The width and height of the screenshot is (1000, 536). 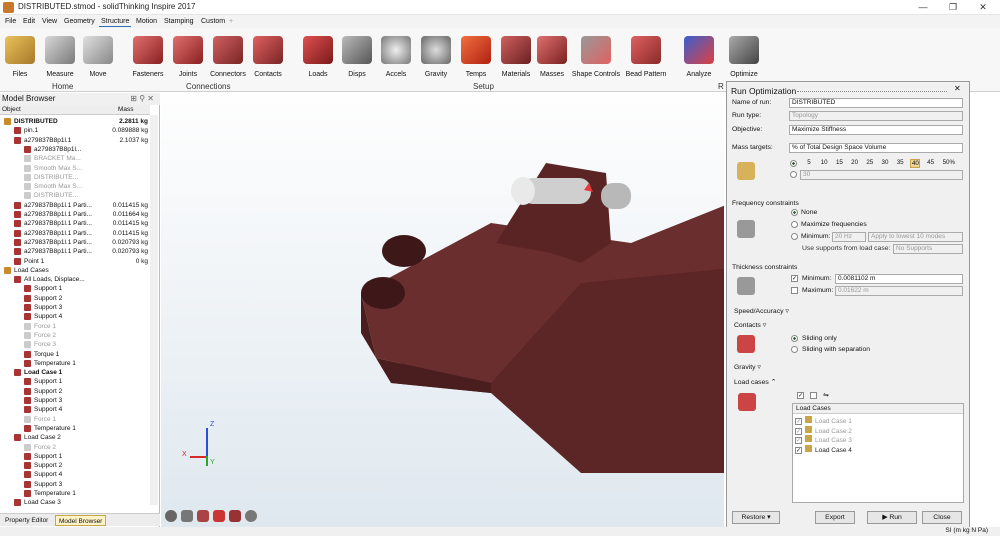 I want to click on mass-targets-select: % of Total Design Space Volume, so click(x=876, y=148).